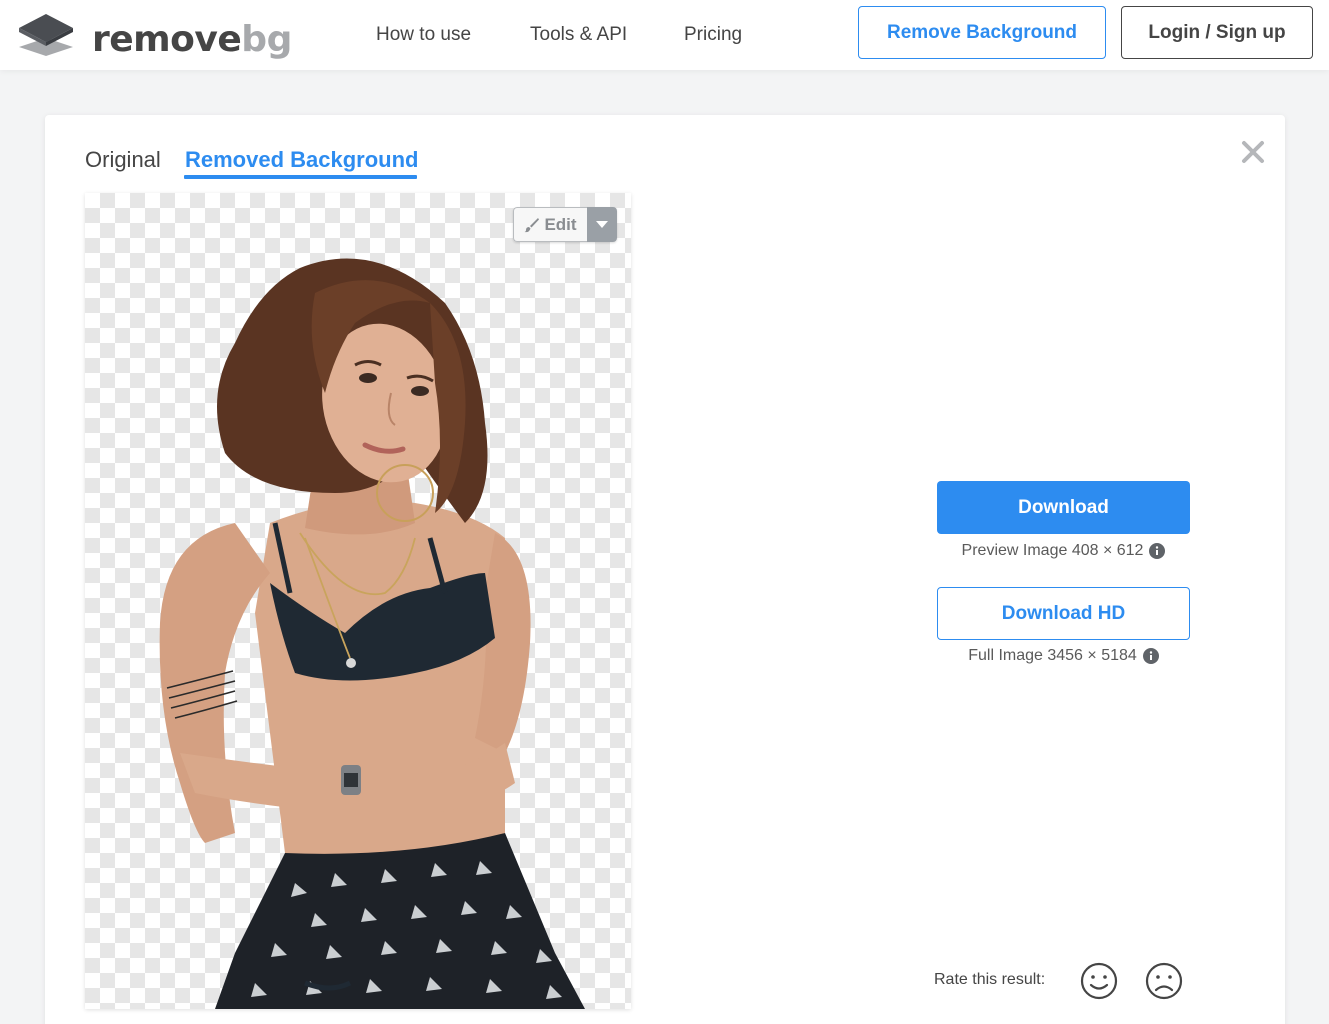  What do you see at coordinates (560, 224) in the screenshot?
I see `edit-button-label: Edit` at bounding box center [560, 224].